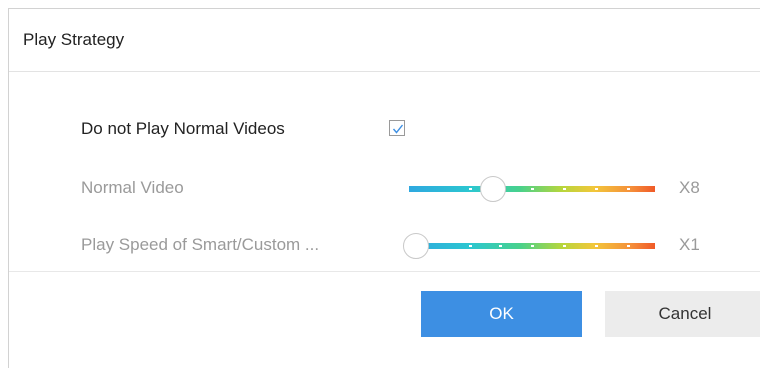  I want to click on skip-normal-checkbox, so click(397, 128).